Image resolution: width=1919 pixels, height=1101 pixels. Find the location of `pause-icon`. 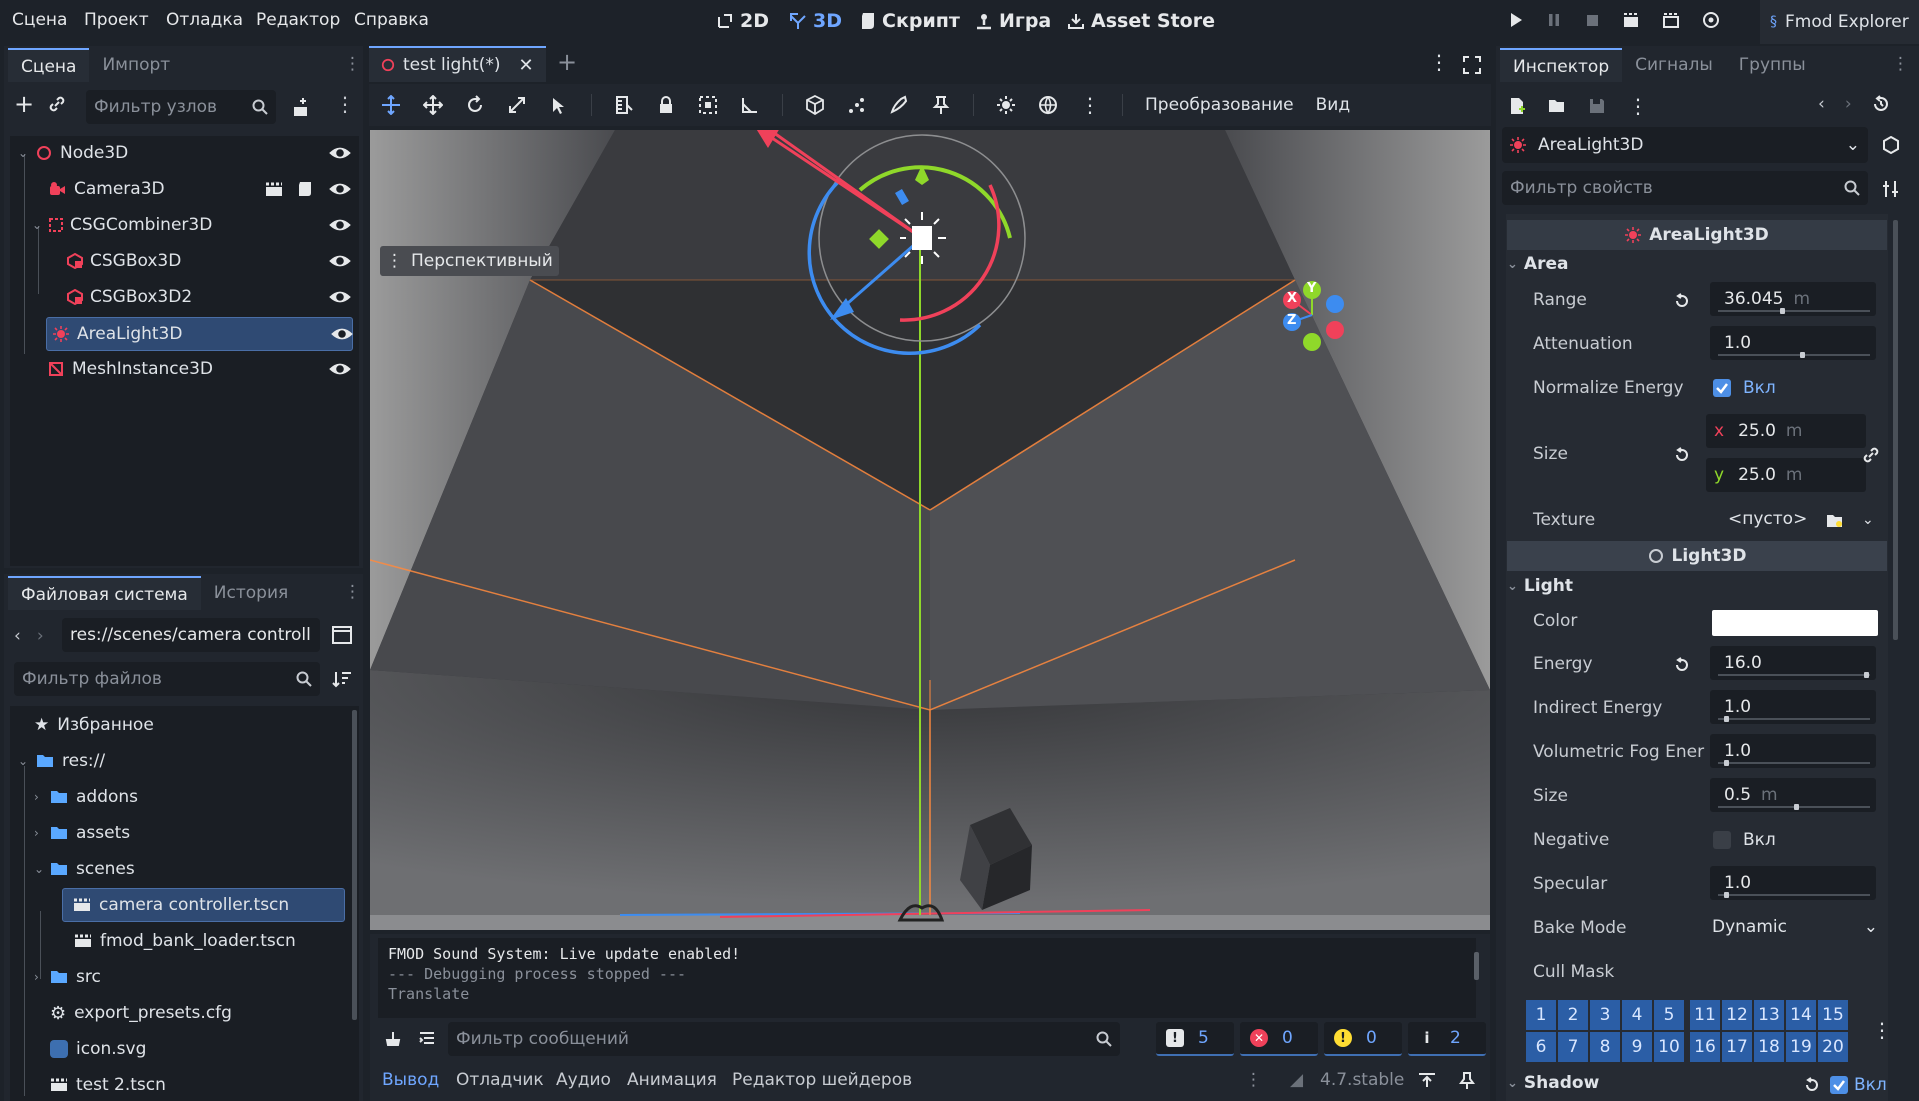

pause-icon is located at coordinates (1554, 20).